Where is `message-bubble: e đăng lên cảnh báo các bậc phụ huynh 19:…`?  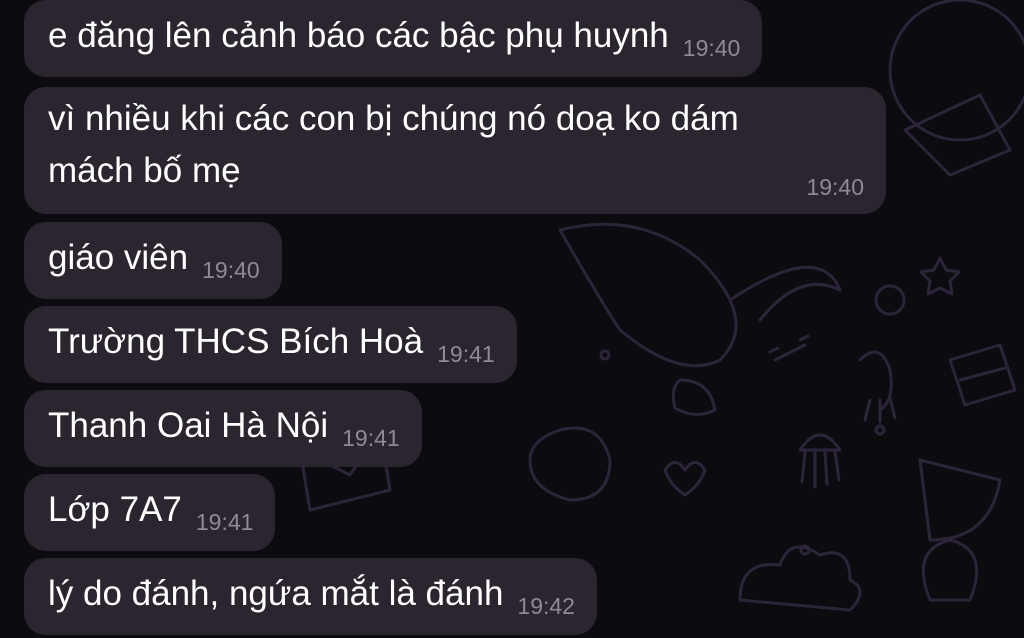
message-bubble: e đăng lên cảnh báo các bậc phụ huynh 19:… is located at coordinates (393, 38).